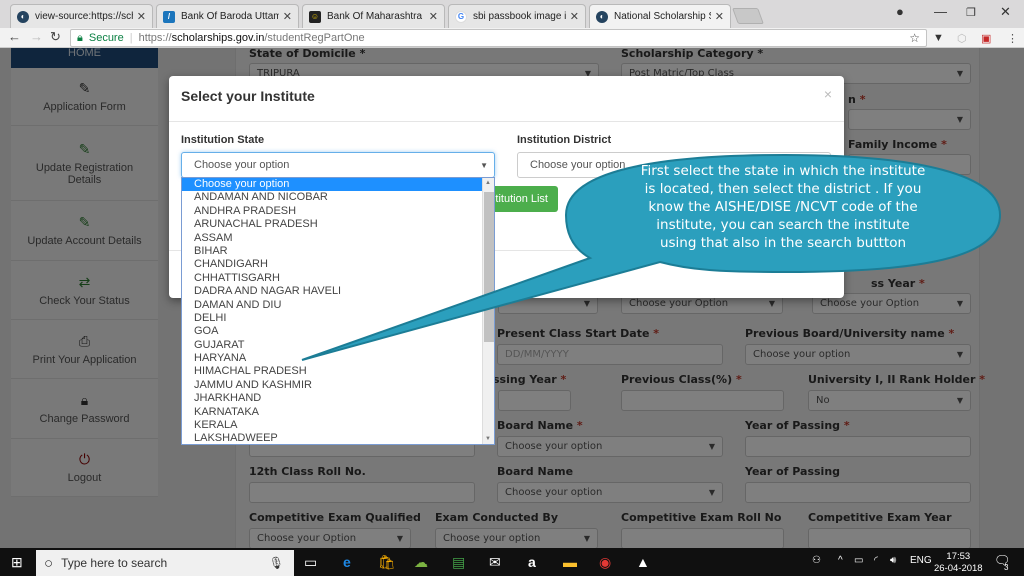 This screenshot has width=1024, height=576. Describe the element at coordinates (338, 412) in the screenshot. I see `dropdown-option: KARNATAKA` at that location.